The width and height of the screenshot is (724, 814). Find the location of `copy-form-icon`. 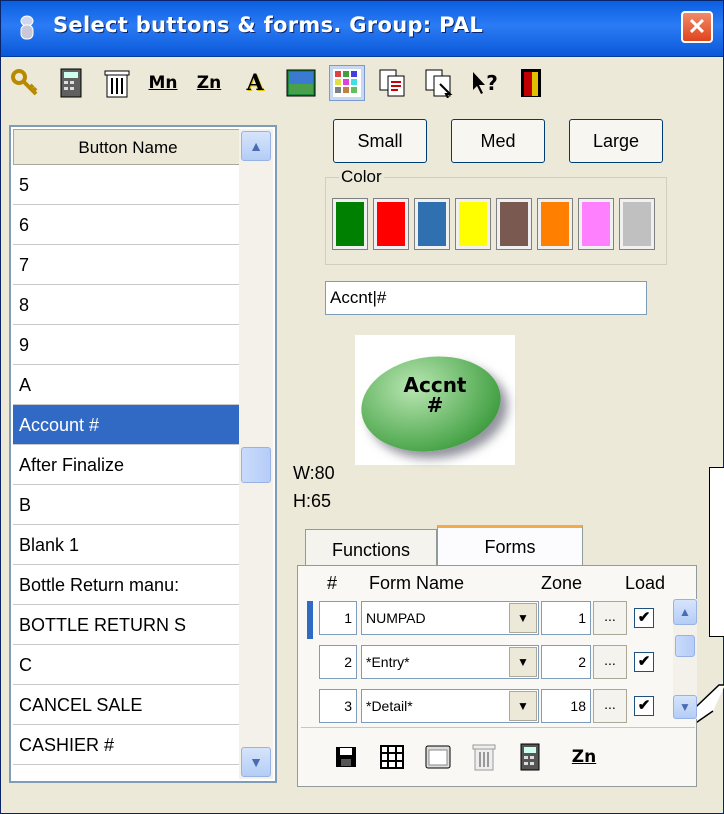

copy-form-icon is located at coordinates (393, 83).